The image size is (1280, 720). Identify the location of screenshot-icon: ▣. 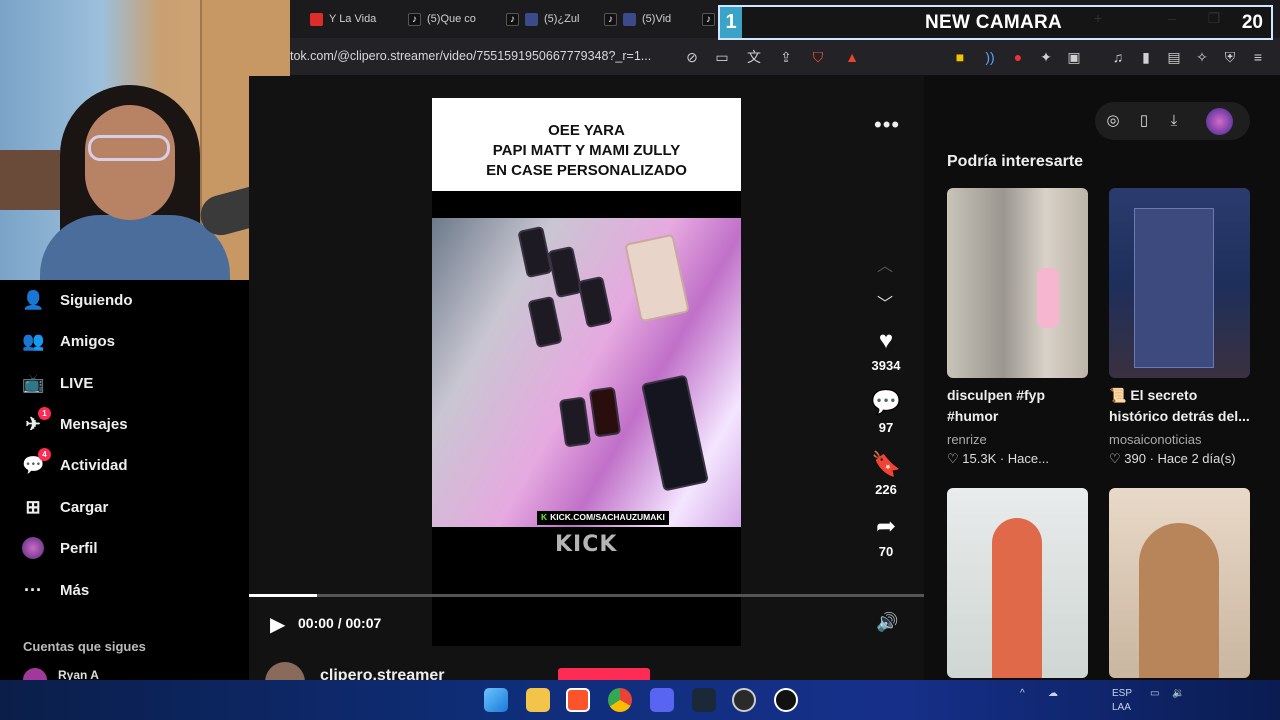
(1074, 57).